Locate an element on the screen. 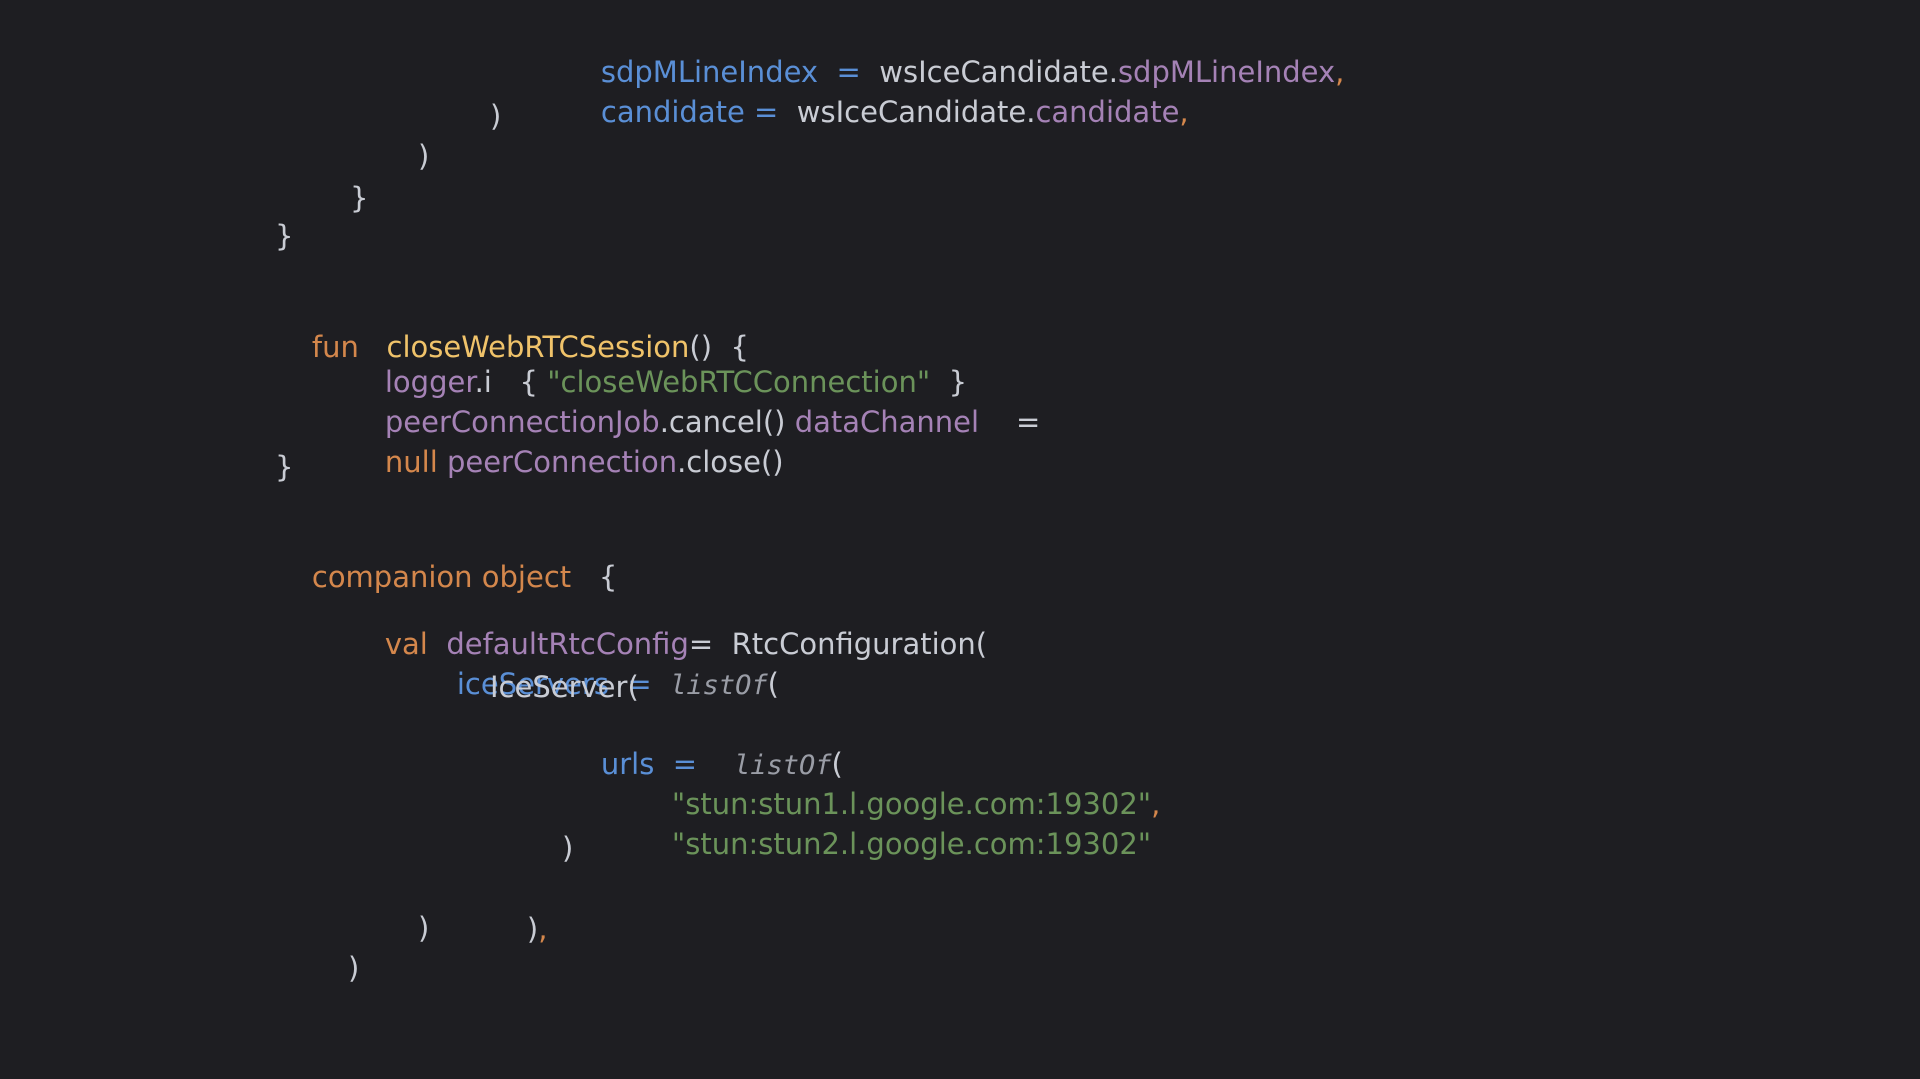 The image size is (1920, 1079). keyword: null is located at coordinates (411, 462).